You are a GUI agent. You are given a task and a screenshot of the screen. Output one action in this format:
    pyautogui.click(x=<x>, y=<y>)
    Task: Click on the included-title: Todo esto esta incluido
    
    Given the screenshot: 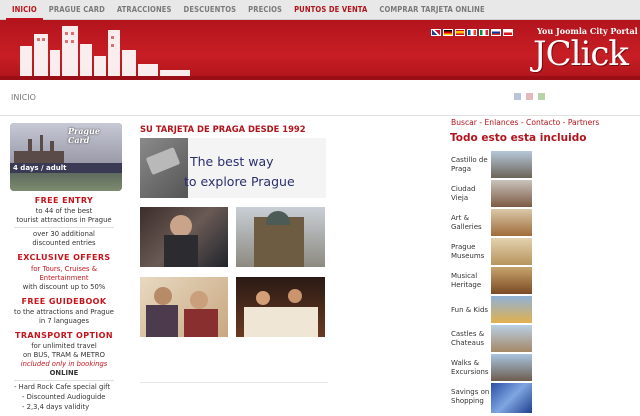 What is the action you would take?
    pyautogui.click(x=518, y=138)
    